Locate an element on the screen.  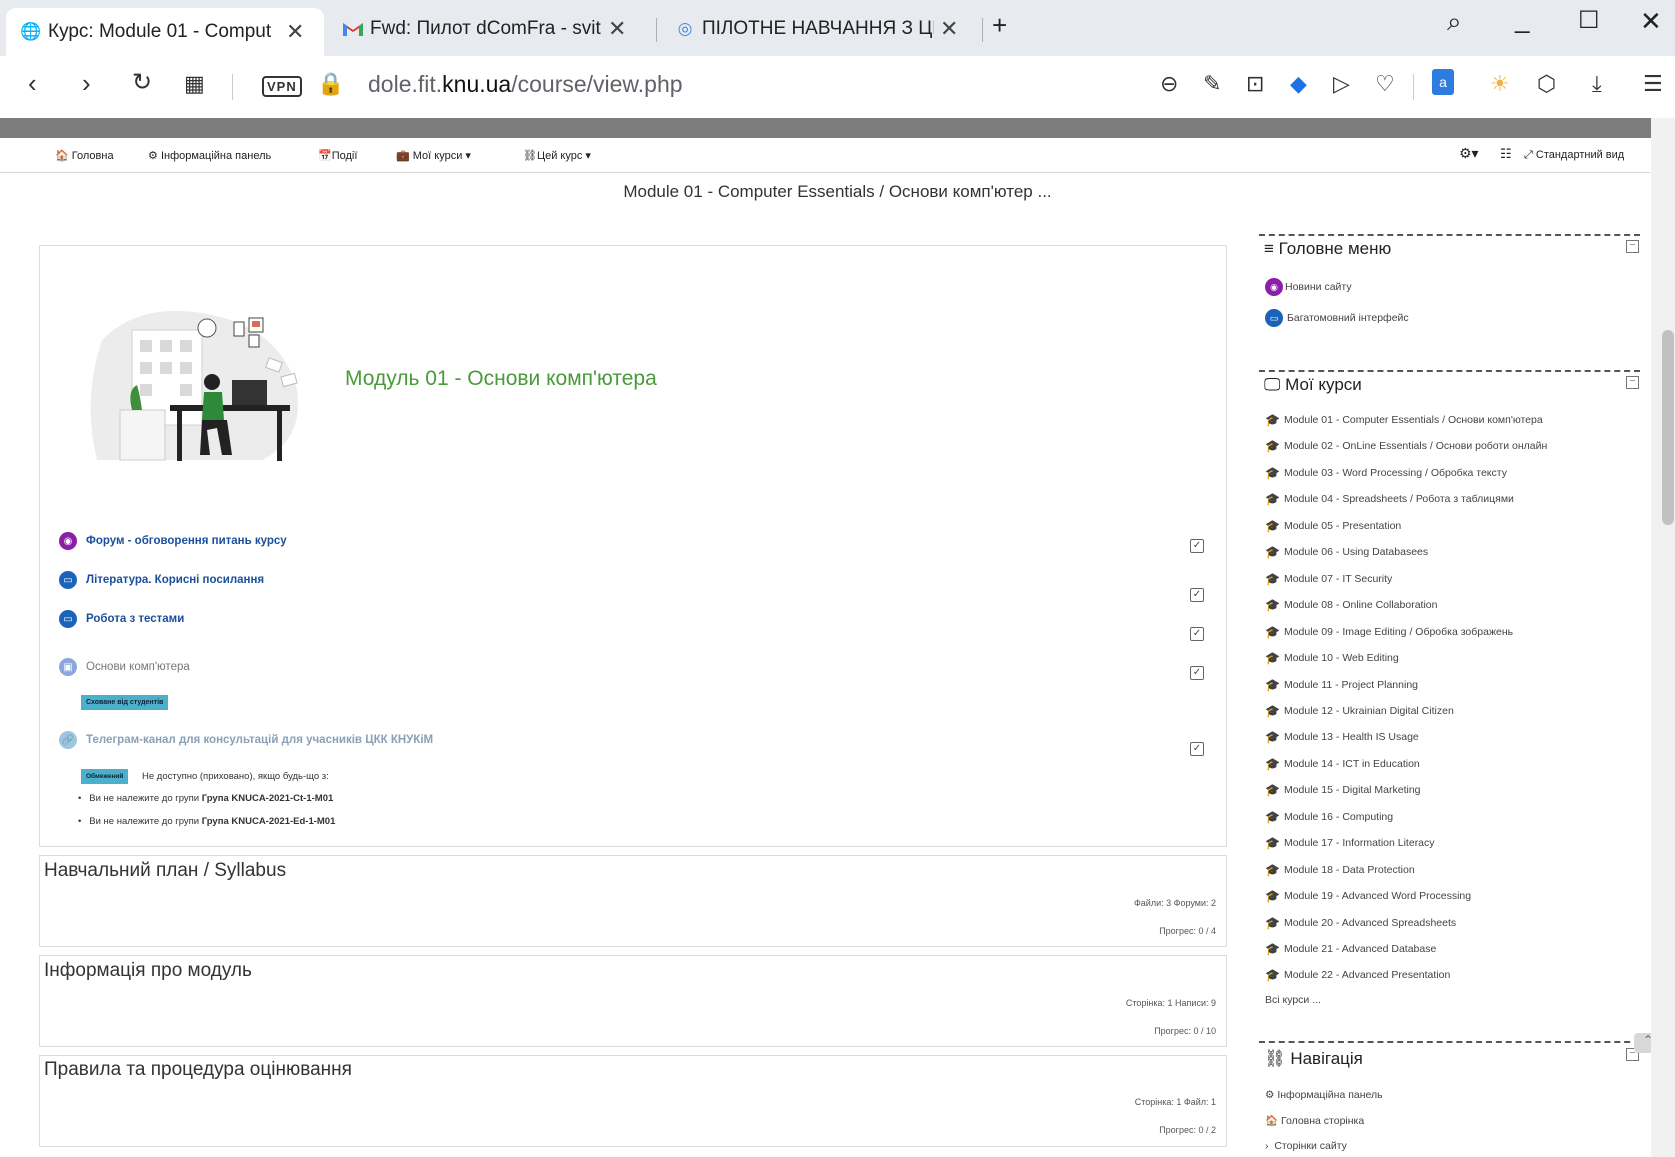
activity-literature: ▭ Література. Корисні посилання is located at coordinates (161, 580).